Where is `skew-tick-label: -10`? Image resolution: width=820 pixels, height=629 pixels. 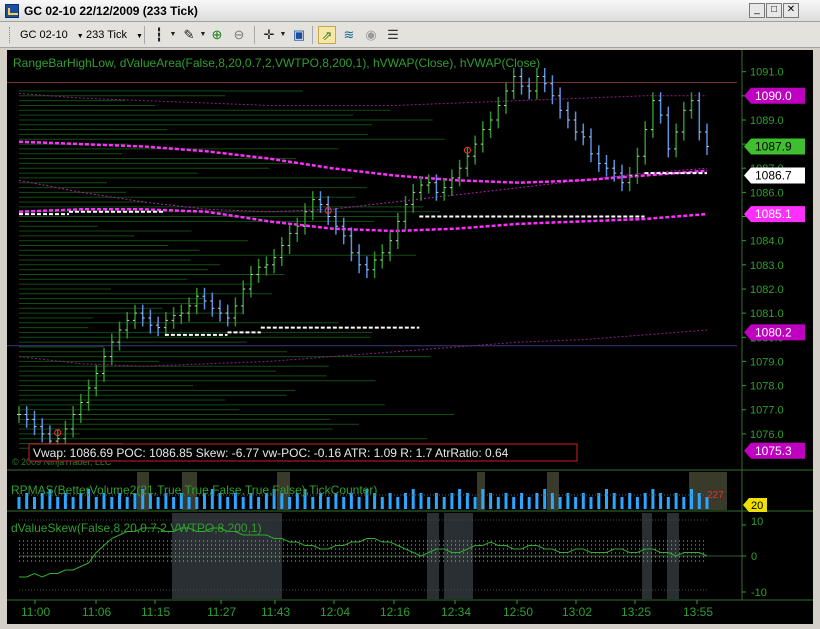
skew-tick-label: -10 is located at coordinates (759, 593).